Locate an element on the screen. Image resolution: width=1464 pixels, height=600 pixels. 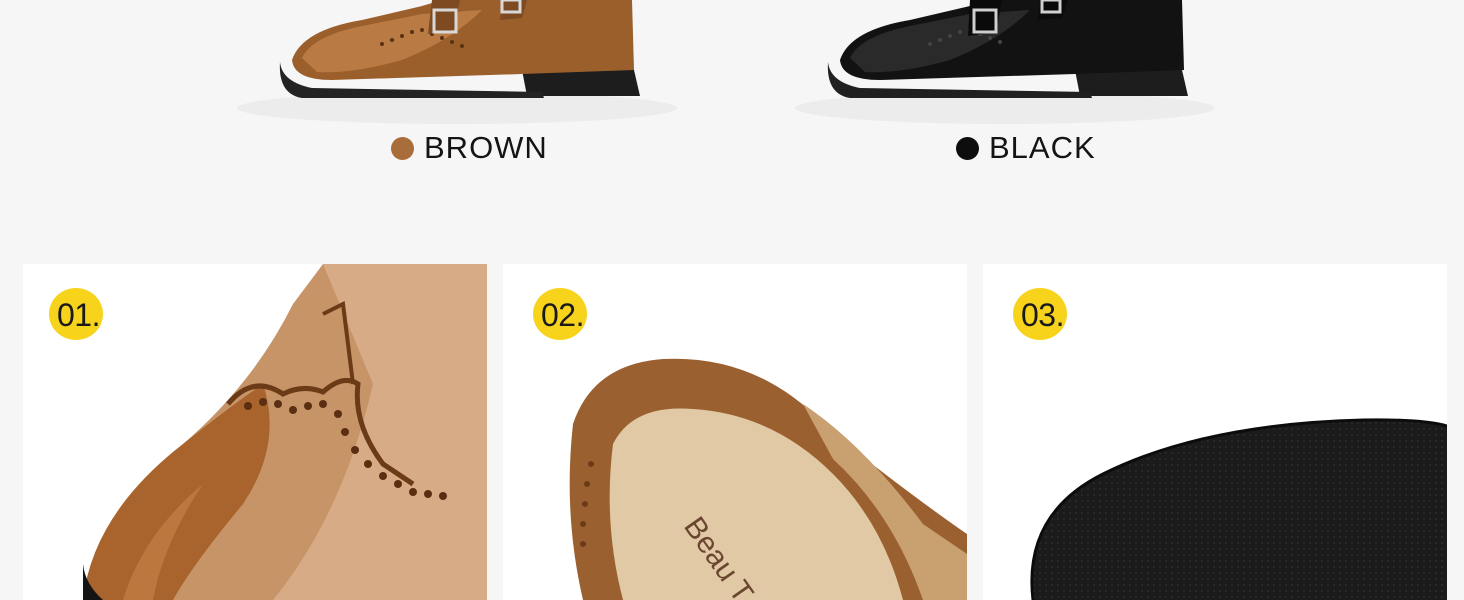
brown-variant is located at coordinates (457, 62).